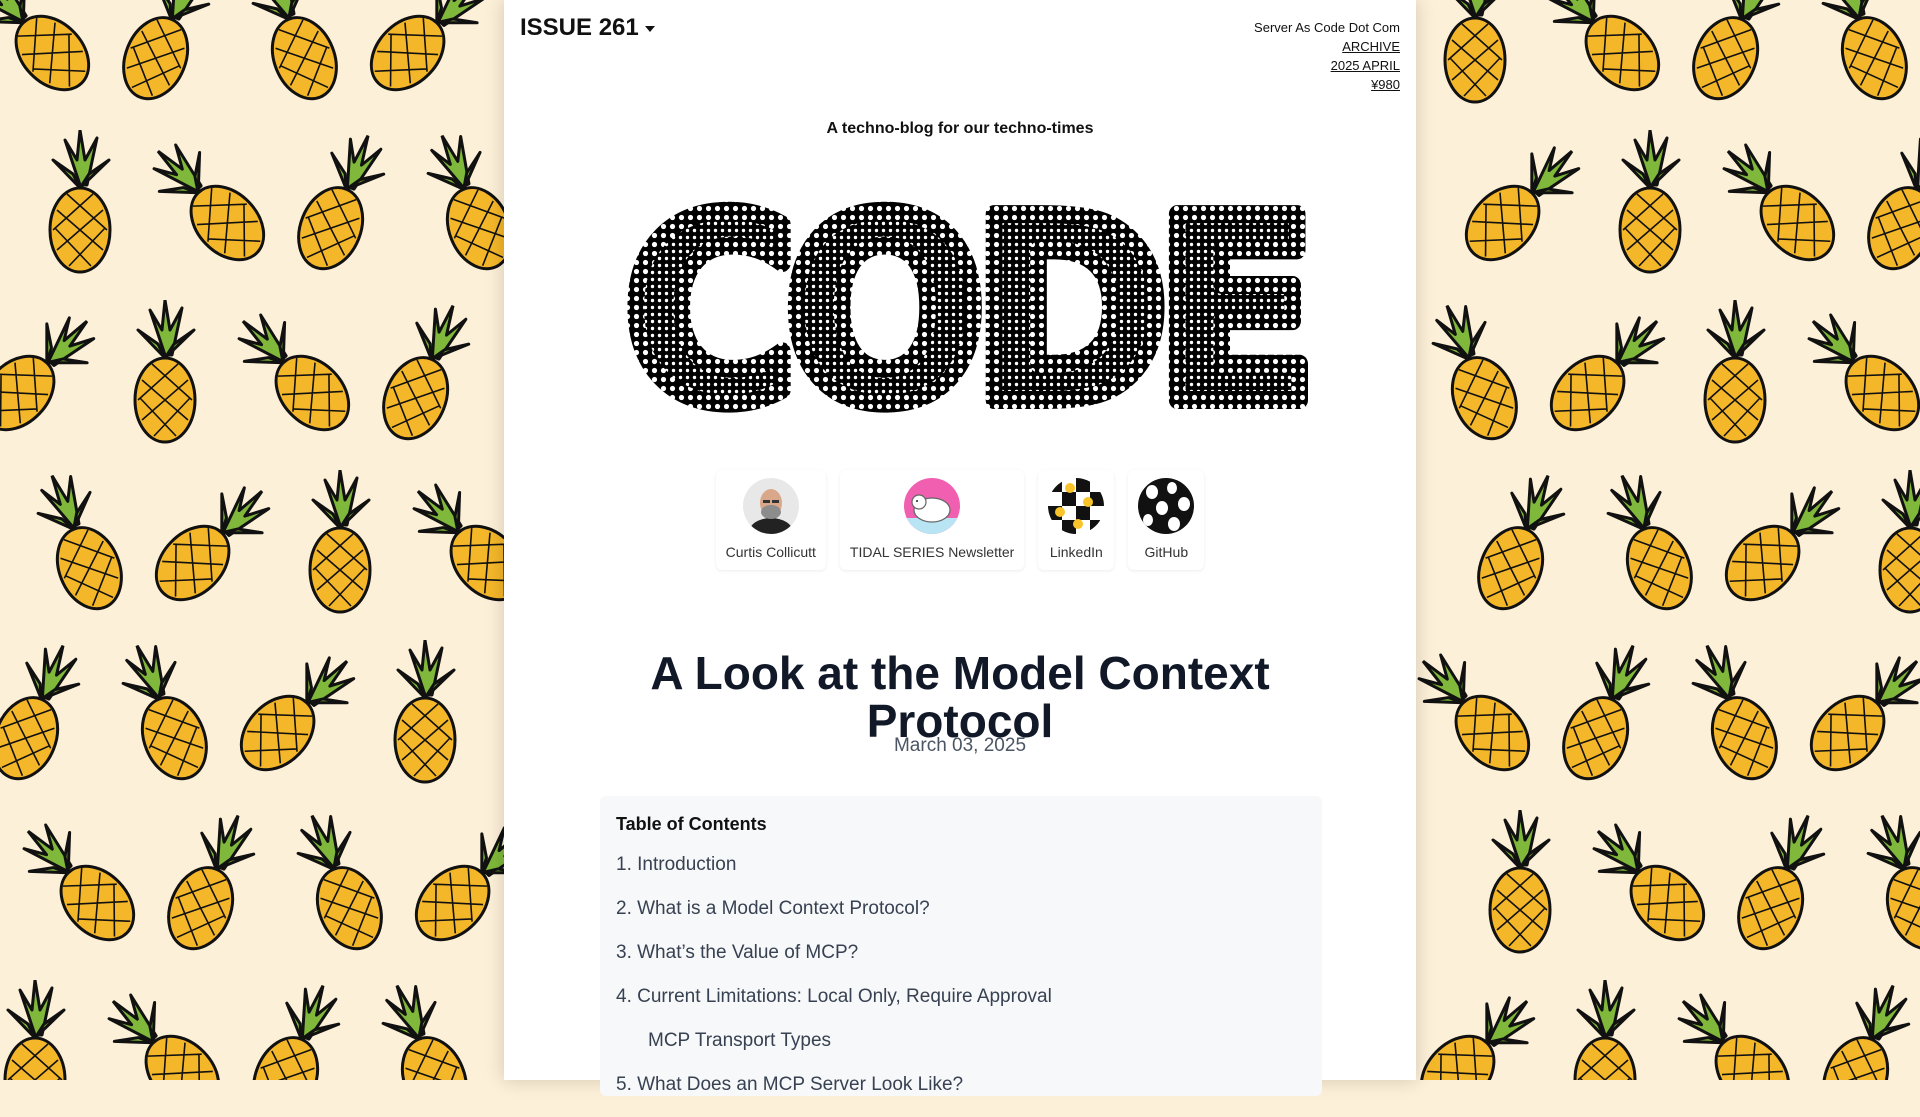 The image size is (1920, 1117). I want to click on link-curtis-collicutt: Curtis Collicutt, so click(770, 520).